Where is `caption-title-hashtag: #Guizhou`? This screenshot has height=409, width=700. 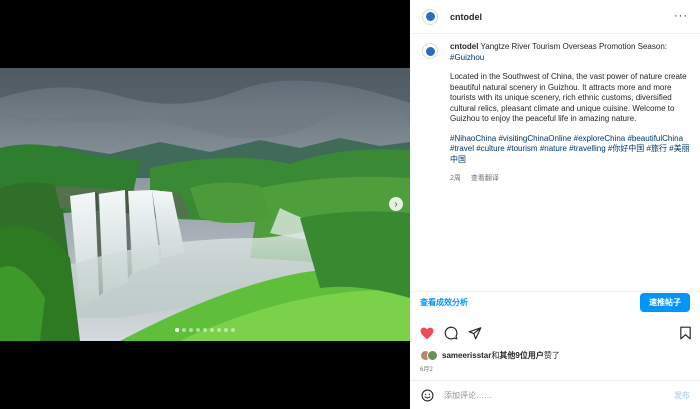
caption-title-hashtag: #Guizhou is located at coordinates (467, 57).